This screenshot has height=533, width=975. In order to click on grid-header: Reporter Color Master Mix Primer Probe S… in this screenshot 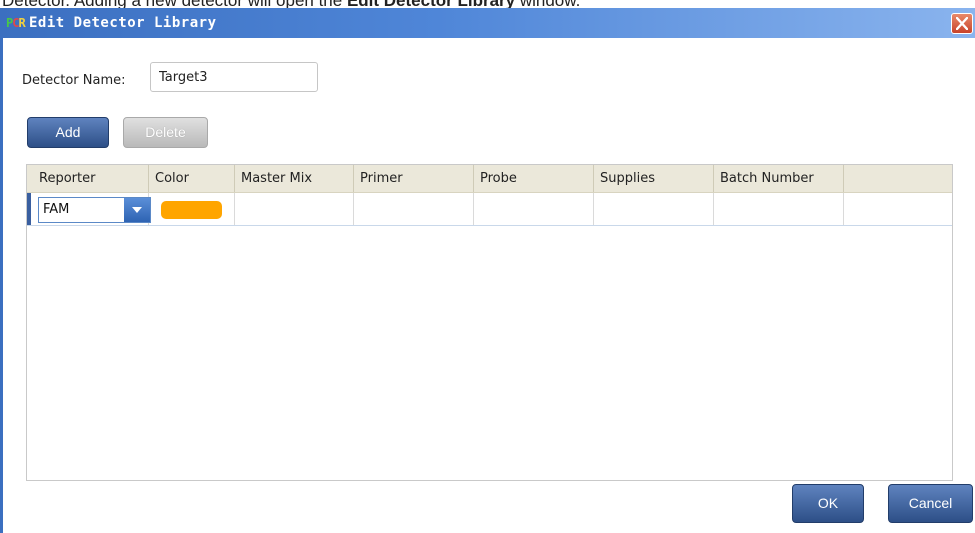, I will do `click(489, 179)`.